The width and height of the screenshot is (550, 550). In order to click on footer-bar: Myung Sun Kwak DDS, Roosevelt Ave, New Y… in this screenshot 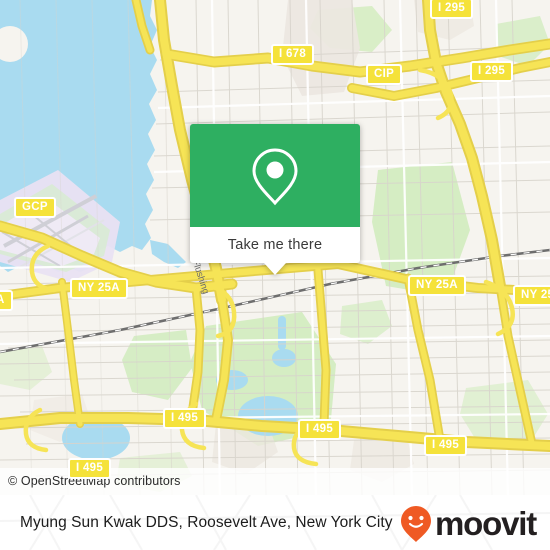, I will do `click(275, 522)`.